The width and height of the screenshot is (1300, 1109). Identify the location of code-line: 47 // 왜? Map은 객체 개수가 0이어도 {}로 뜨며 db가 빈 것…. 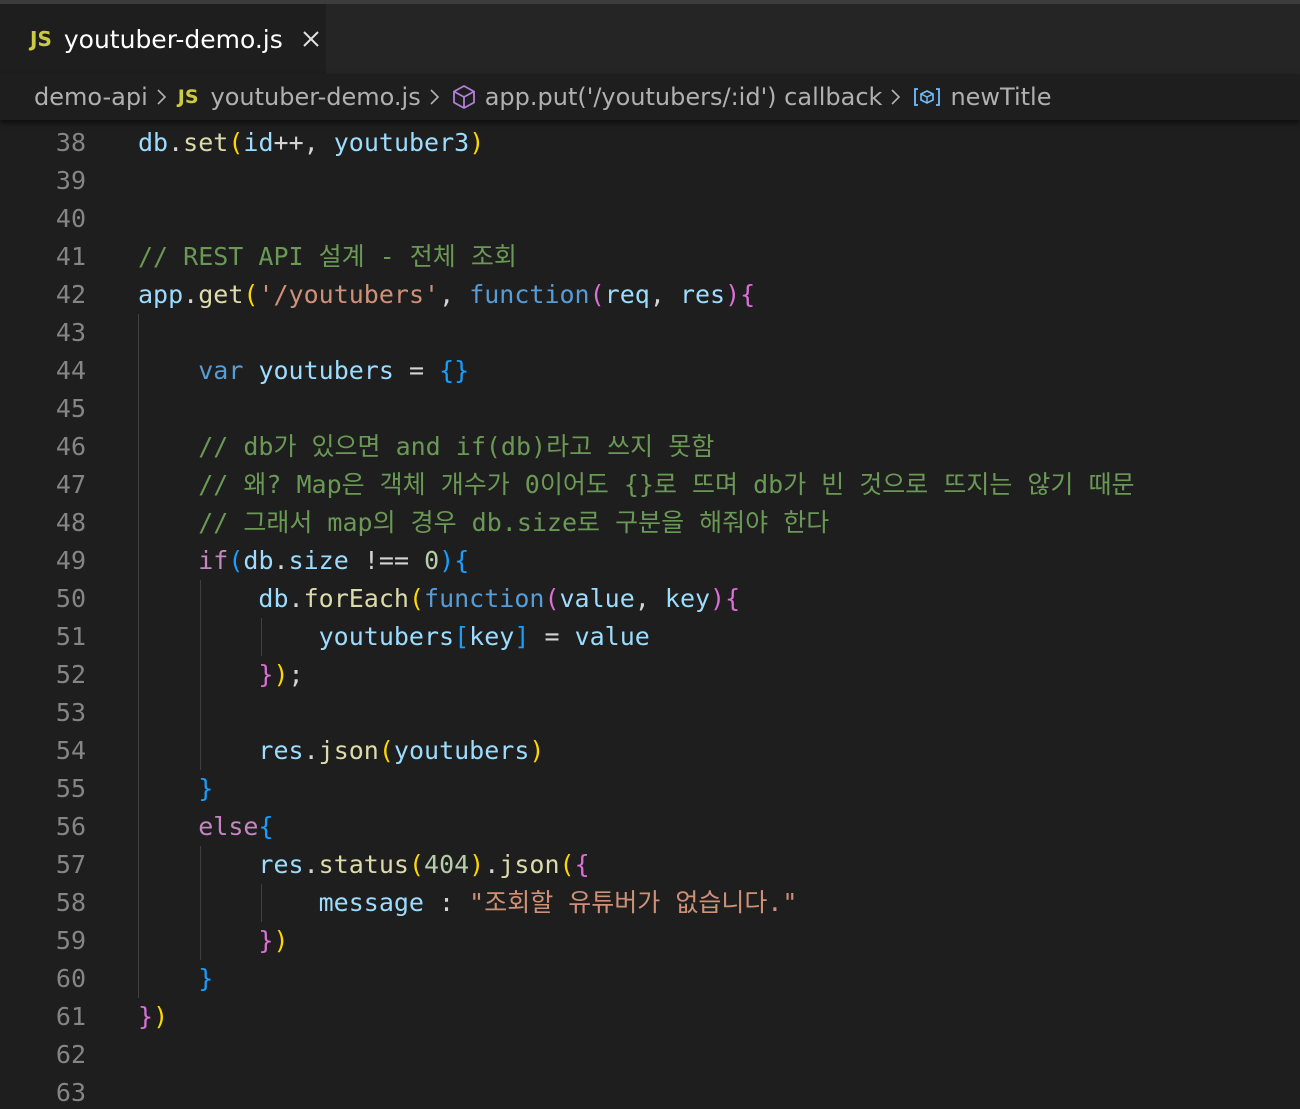
(650, 485).